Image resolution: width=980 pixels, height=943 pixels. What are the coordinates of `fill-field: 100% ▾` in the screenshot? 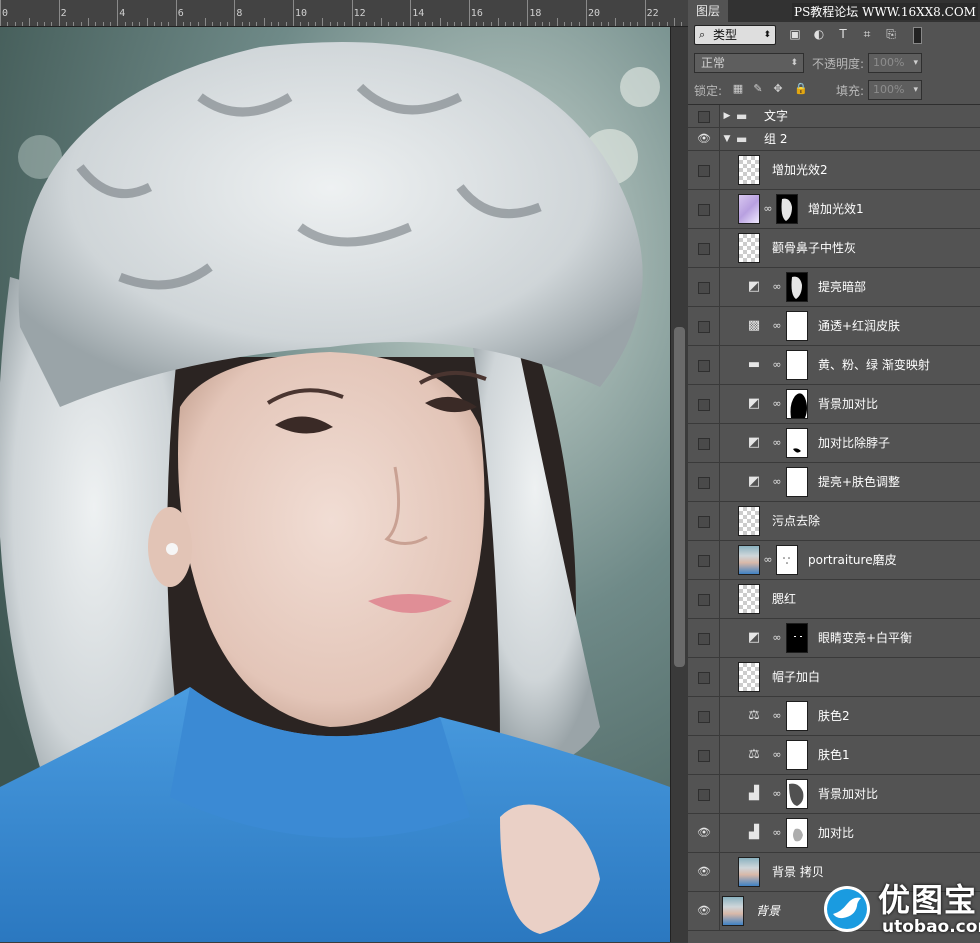 It's located at (895, 90).